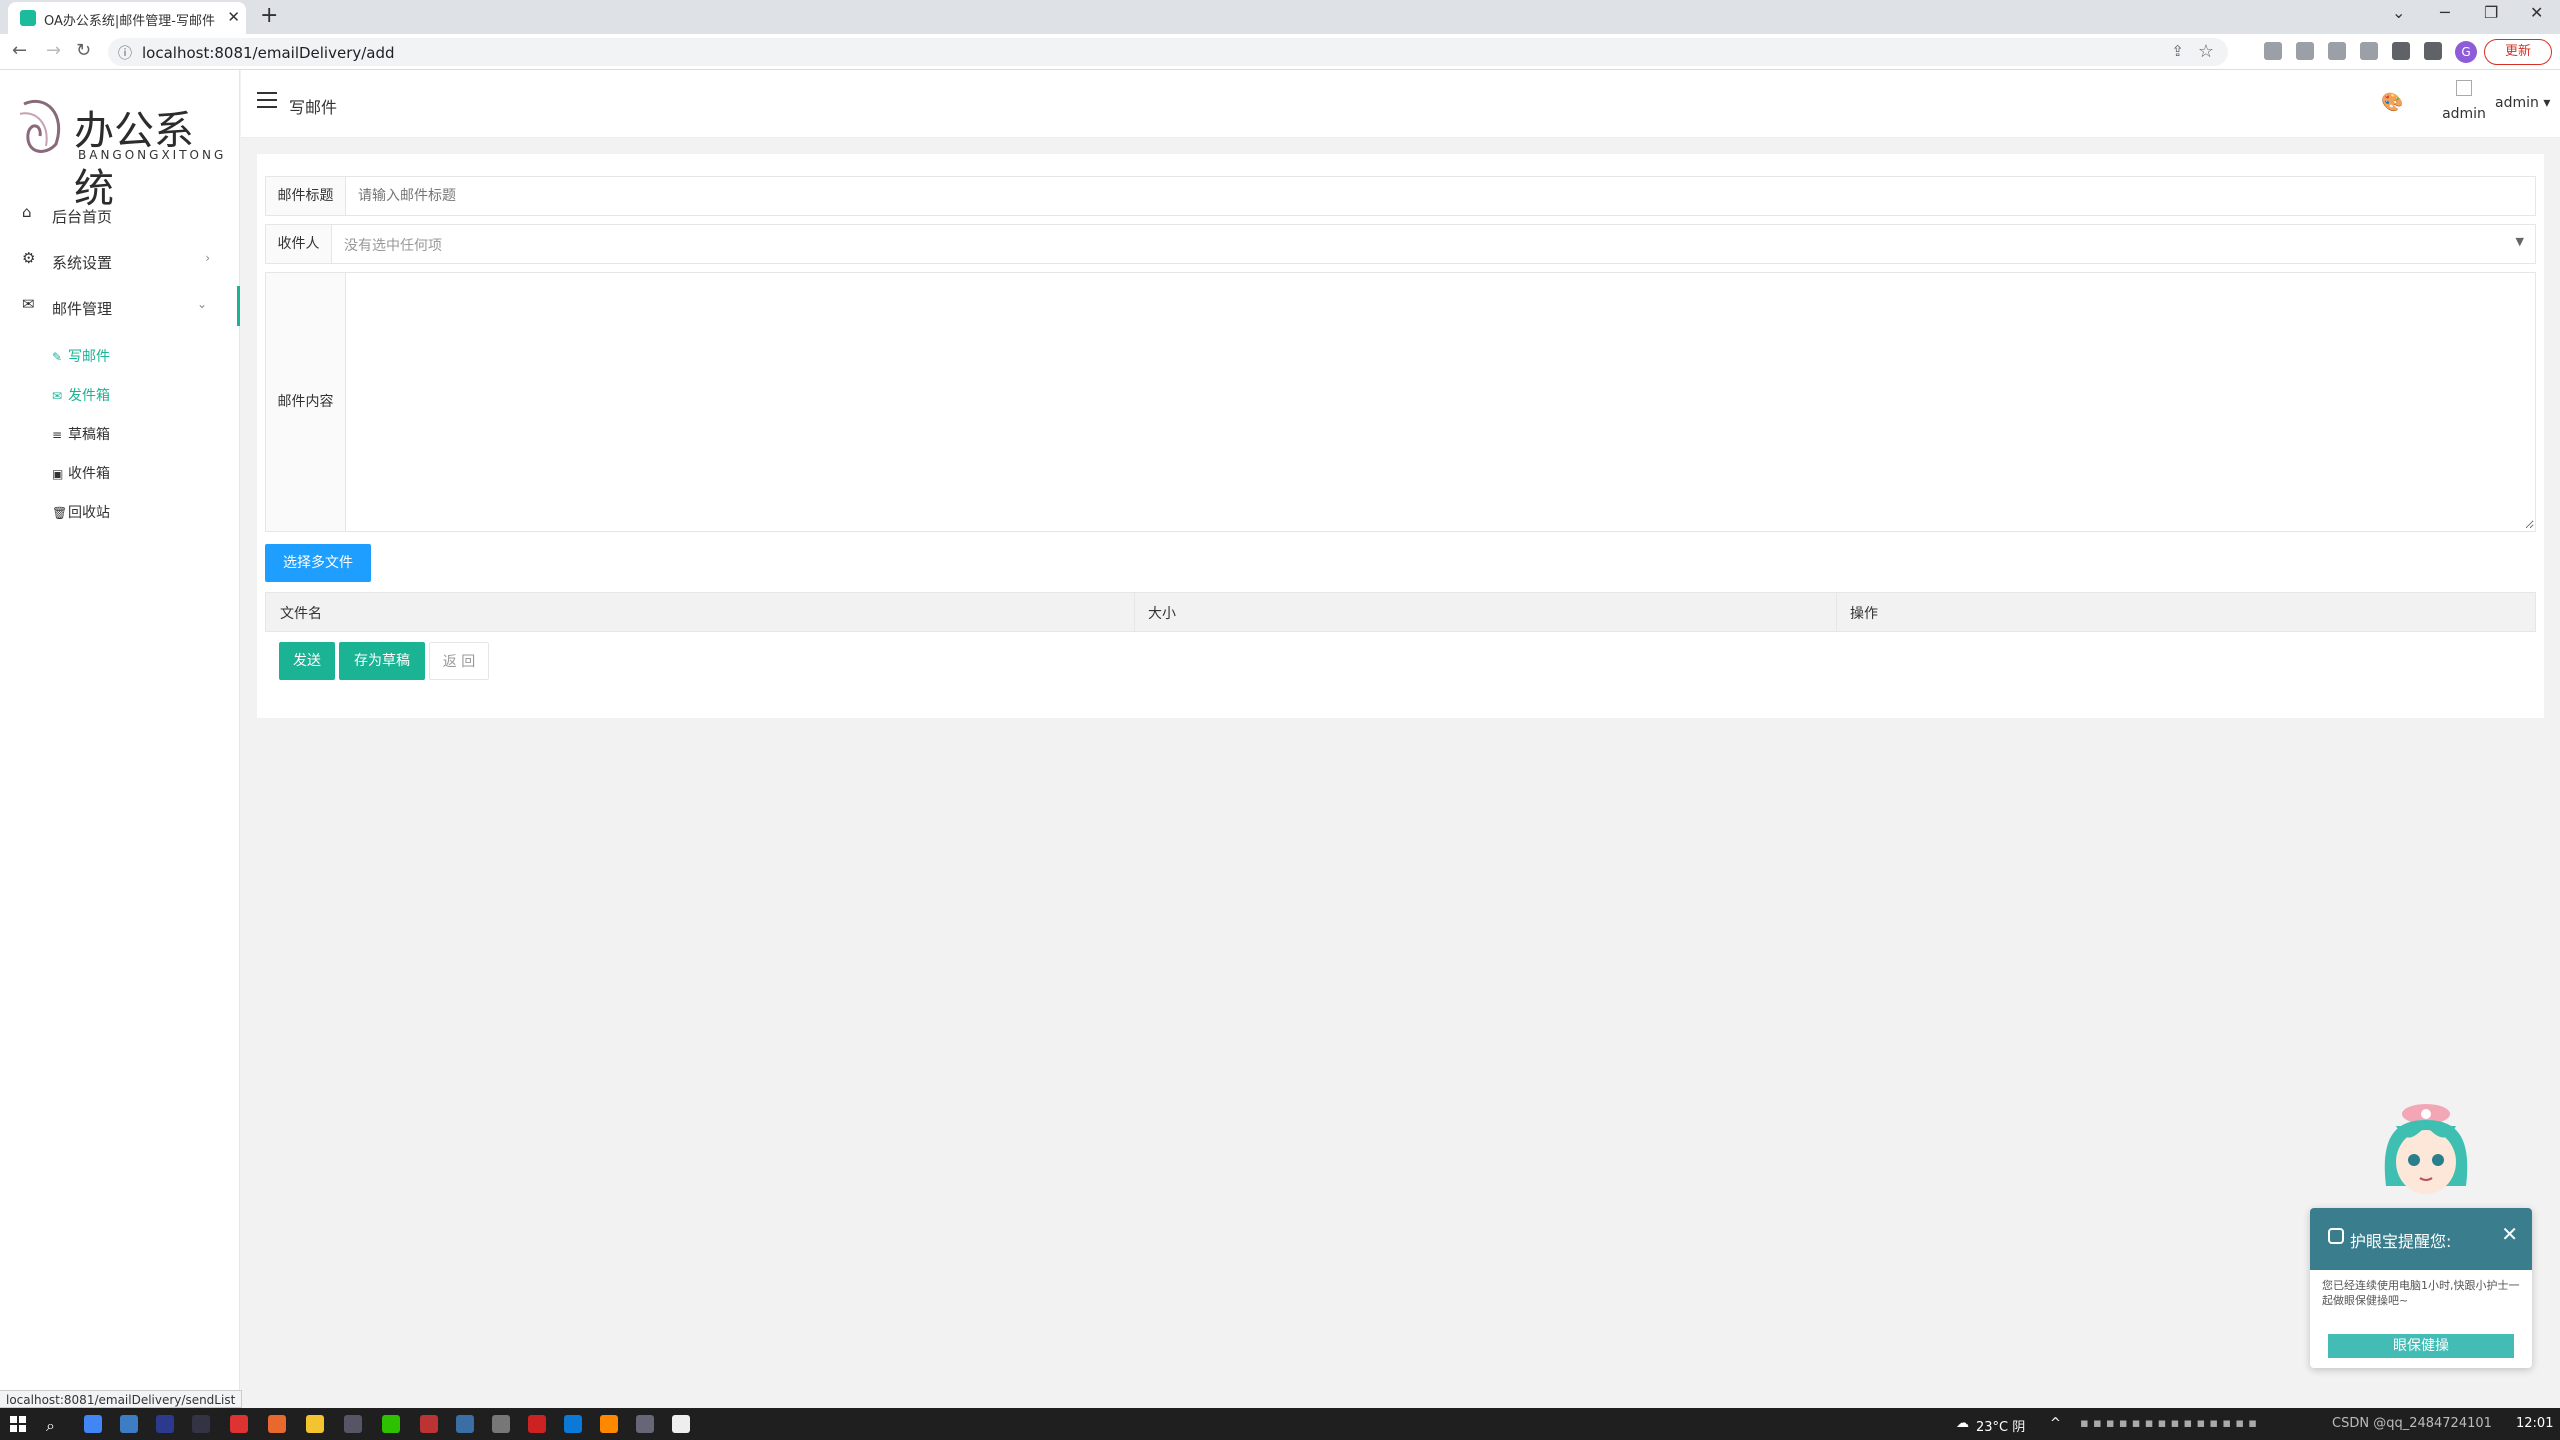  What do you see at coordinates (1168, 52) in the screenshot?
I see `address-bar: ⓘ localhost:8081/emailDelivery/add ⇪ ☆` at bounding box center [1168, 52].